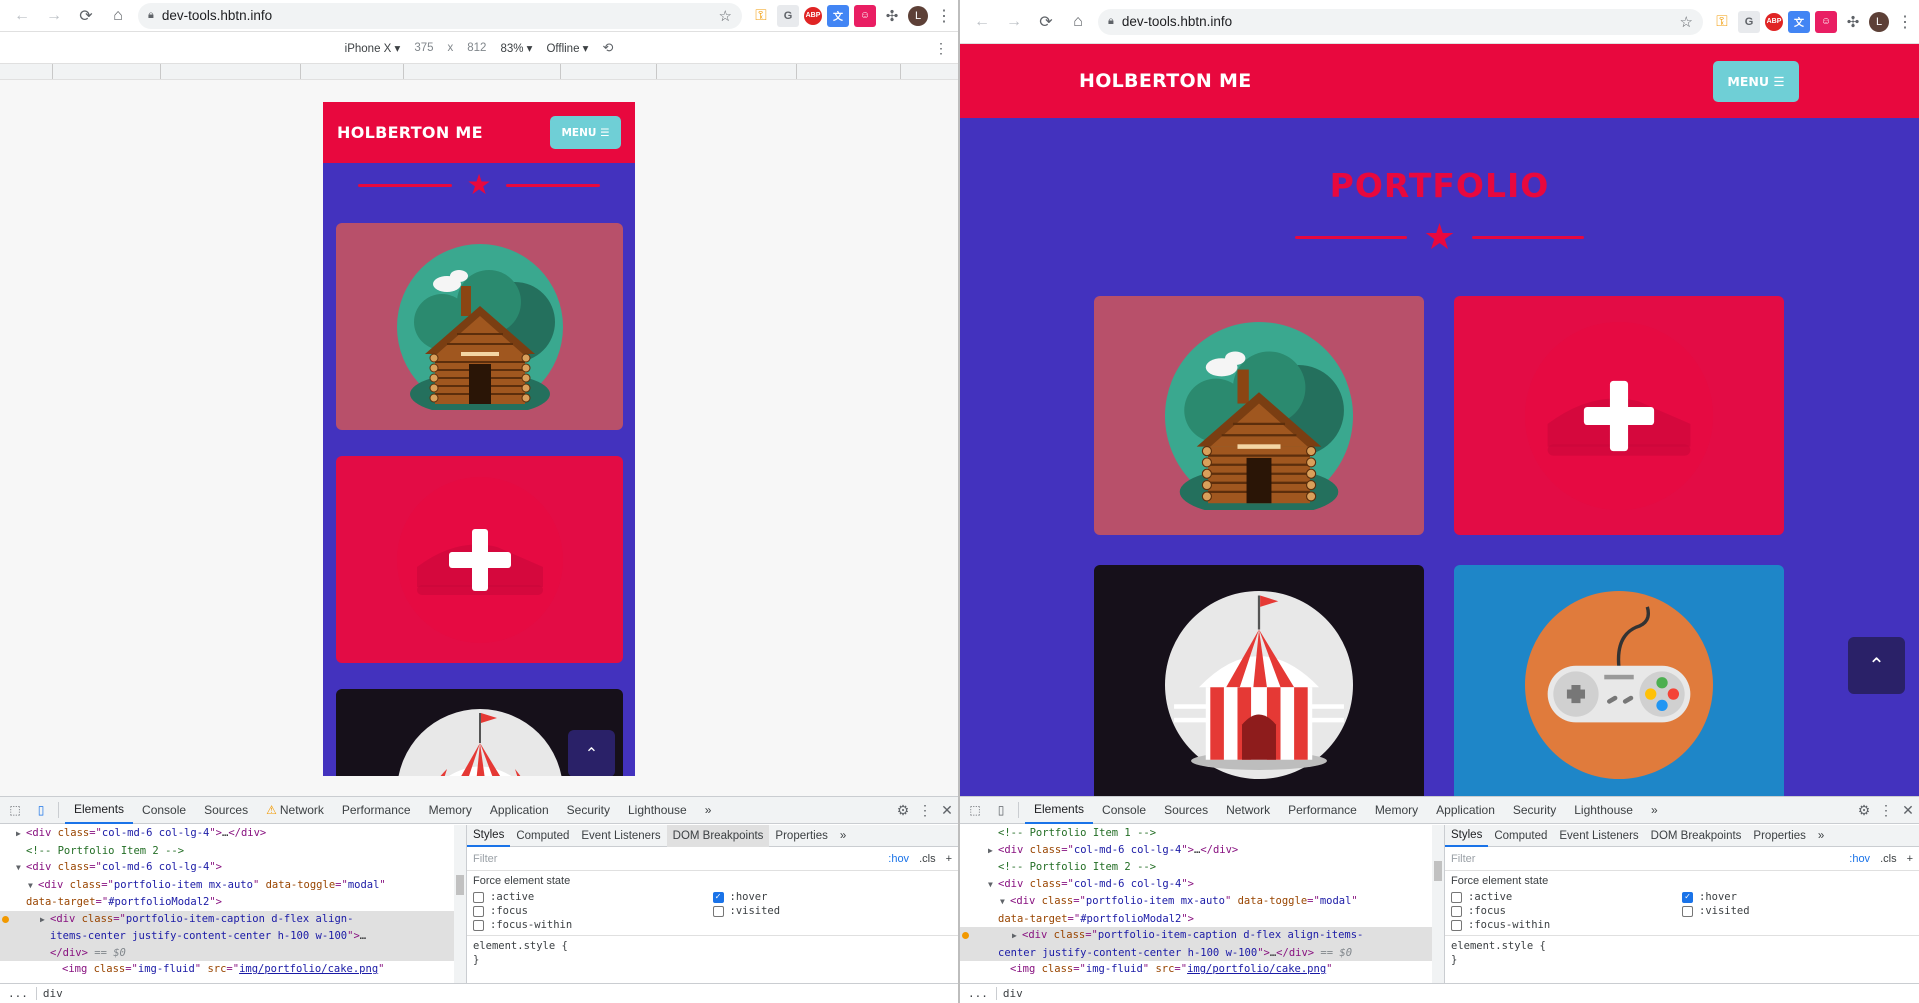 The image size is (1919, 1003). What do you see at coordinates (1682, 859) in the screenshot?
I see `styles-filter: Filter :hov .cls +` at bounding box center [1682, 859].